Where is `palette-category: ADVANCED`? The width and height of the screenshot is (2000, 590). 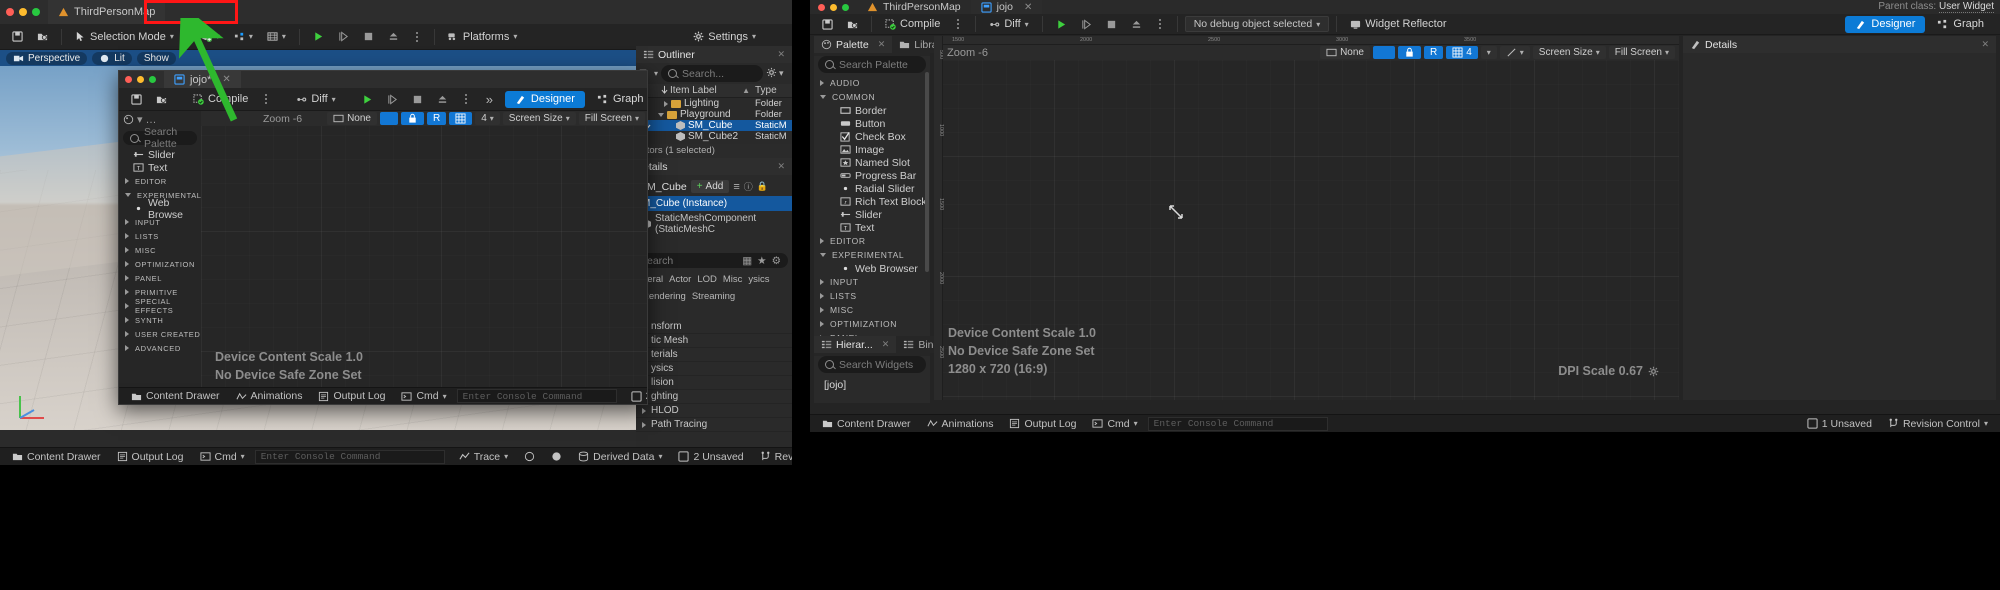 palette-category: ADVANCED is located at coordinates (160, 348).